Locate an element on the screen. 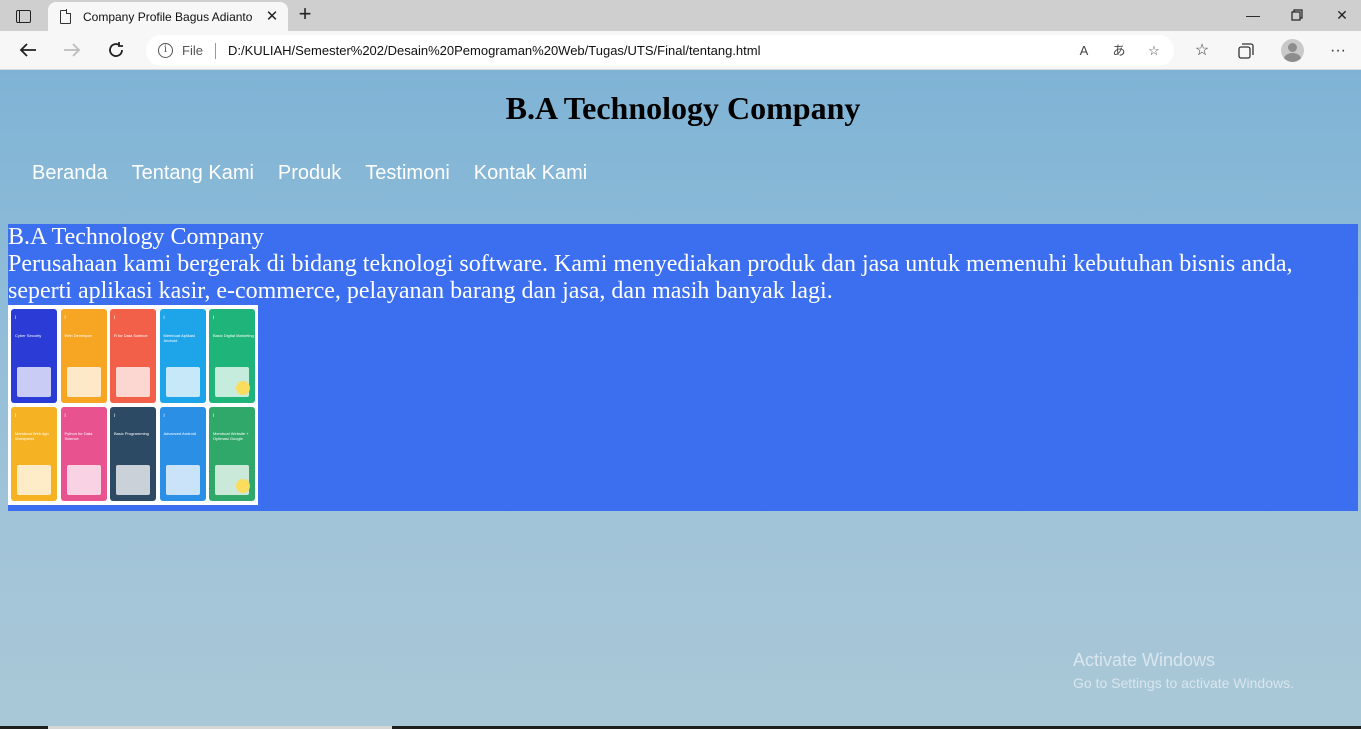 This screenshot has height=729, width=1361. product-card-title: R for Data Science is located at coordinates (131, 335).